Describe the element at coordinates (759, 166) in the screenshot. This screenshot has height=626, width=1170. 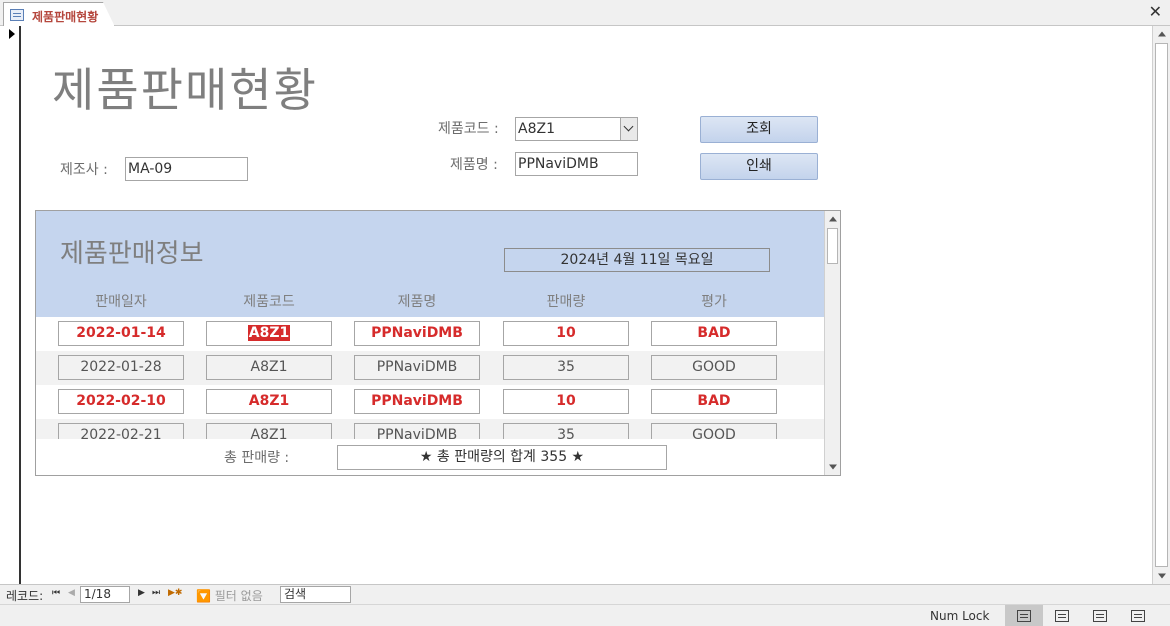
I see `print-button: 인쇄` at that location.